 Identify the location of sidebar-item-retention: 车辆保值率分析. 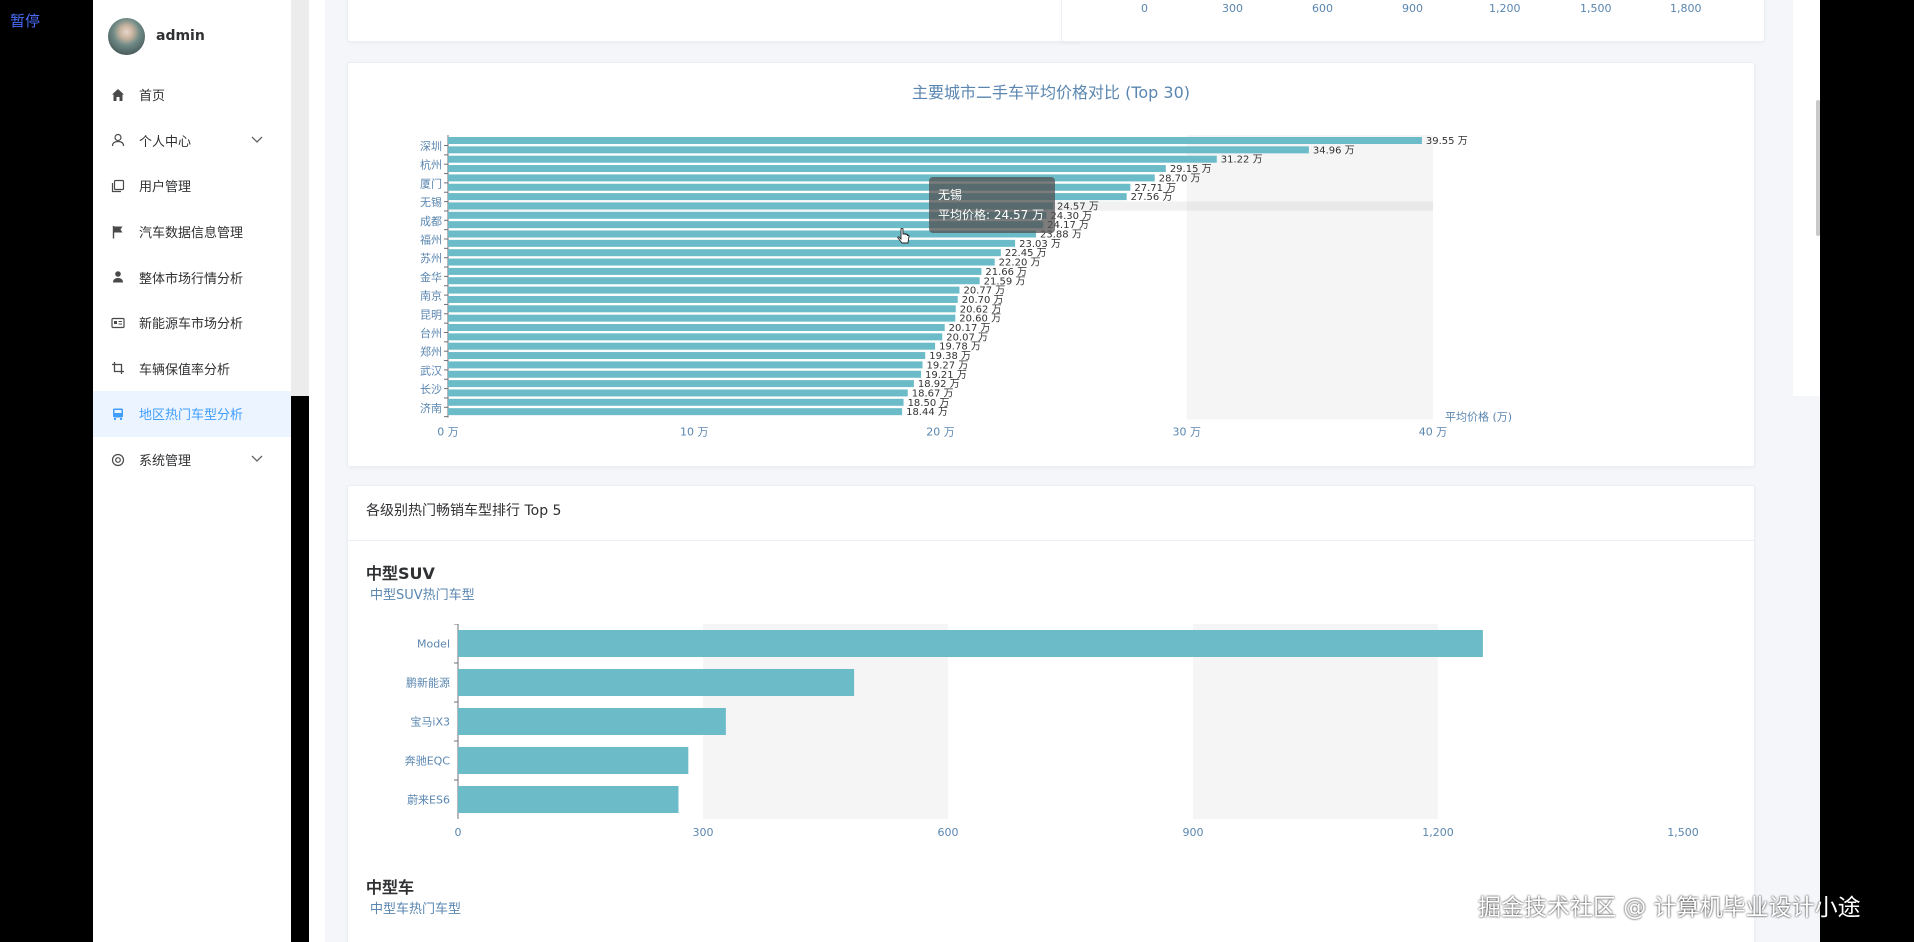
(192, 369).